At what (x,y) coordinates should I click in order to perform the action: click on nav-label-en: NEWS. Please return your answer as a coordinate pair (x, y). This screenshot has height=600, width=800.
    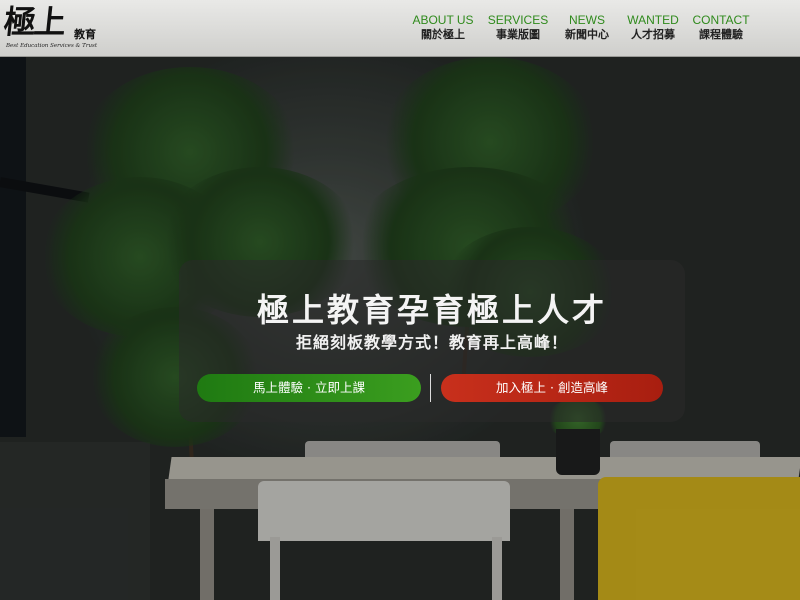
    Looking at the image, I should click on (587, 20).